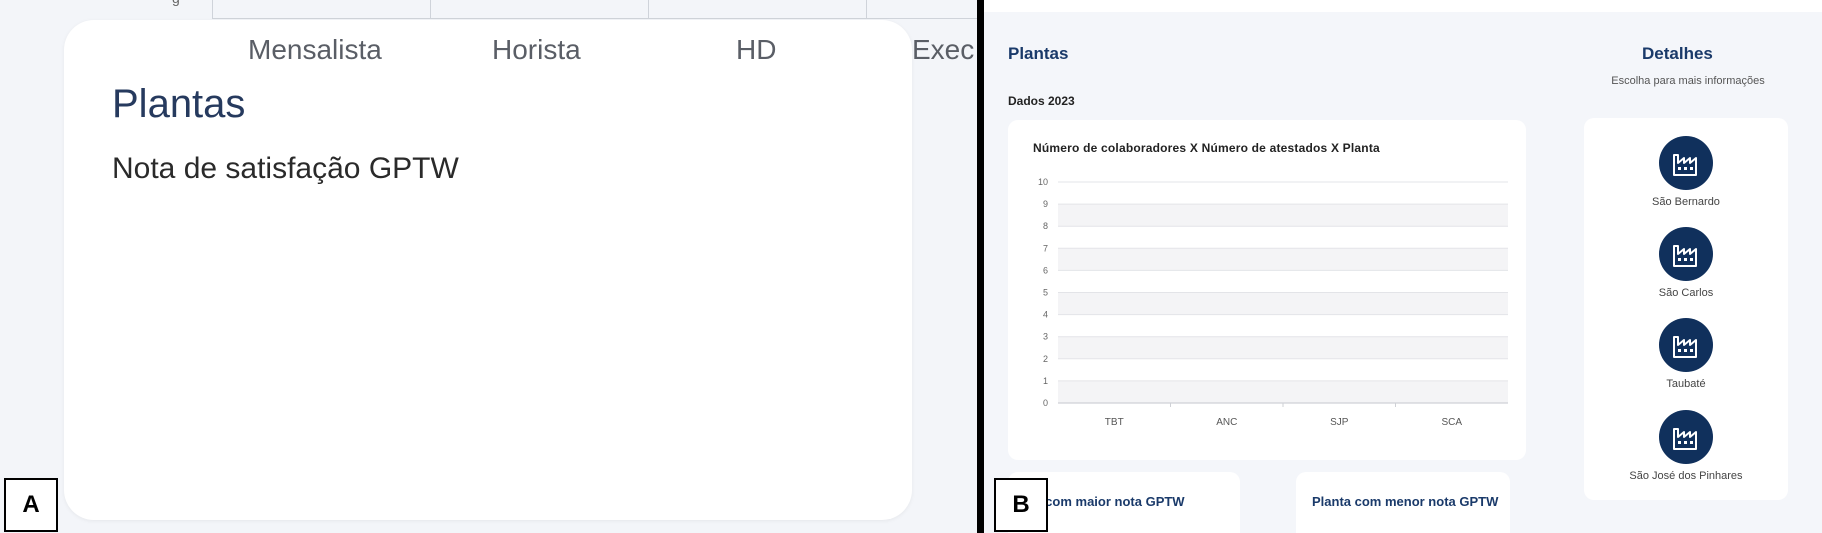  Describe the element at coordinates (179, 104) in the screenshot. I see `page-title: Plantas` at that location.